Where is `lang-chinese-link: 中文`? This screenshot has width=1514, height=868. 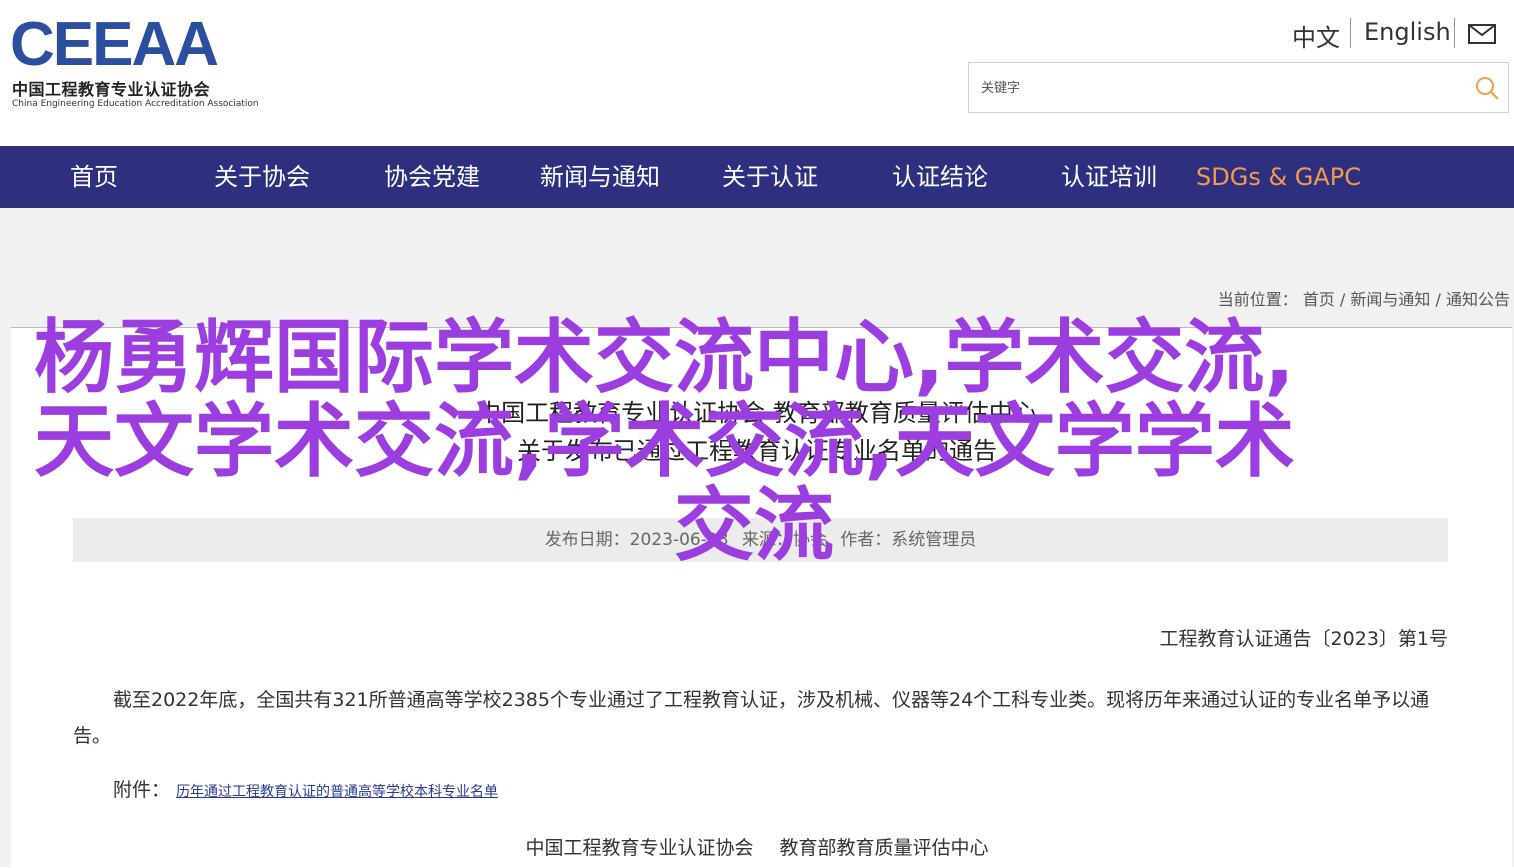
lang-chinese-link: 中文 is located at coordinates (1316, 35).